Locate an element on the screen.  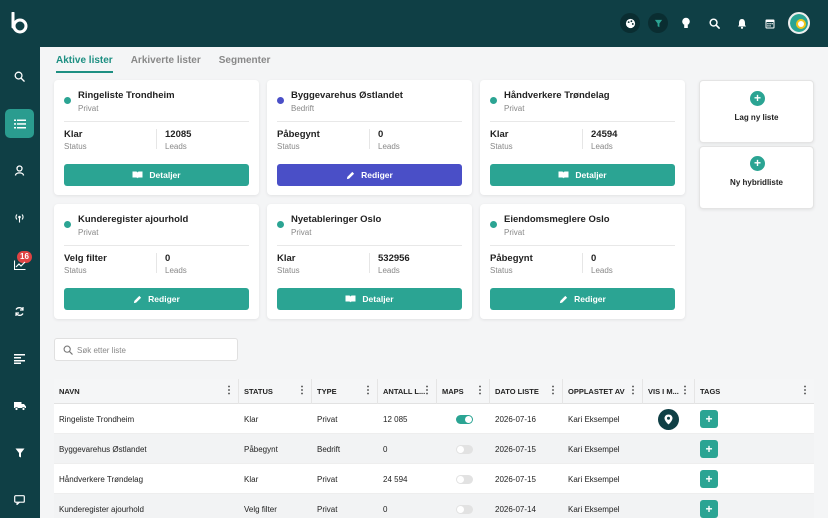
filter-icon is located at coordinates (658, 23).